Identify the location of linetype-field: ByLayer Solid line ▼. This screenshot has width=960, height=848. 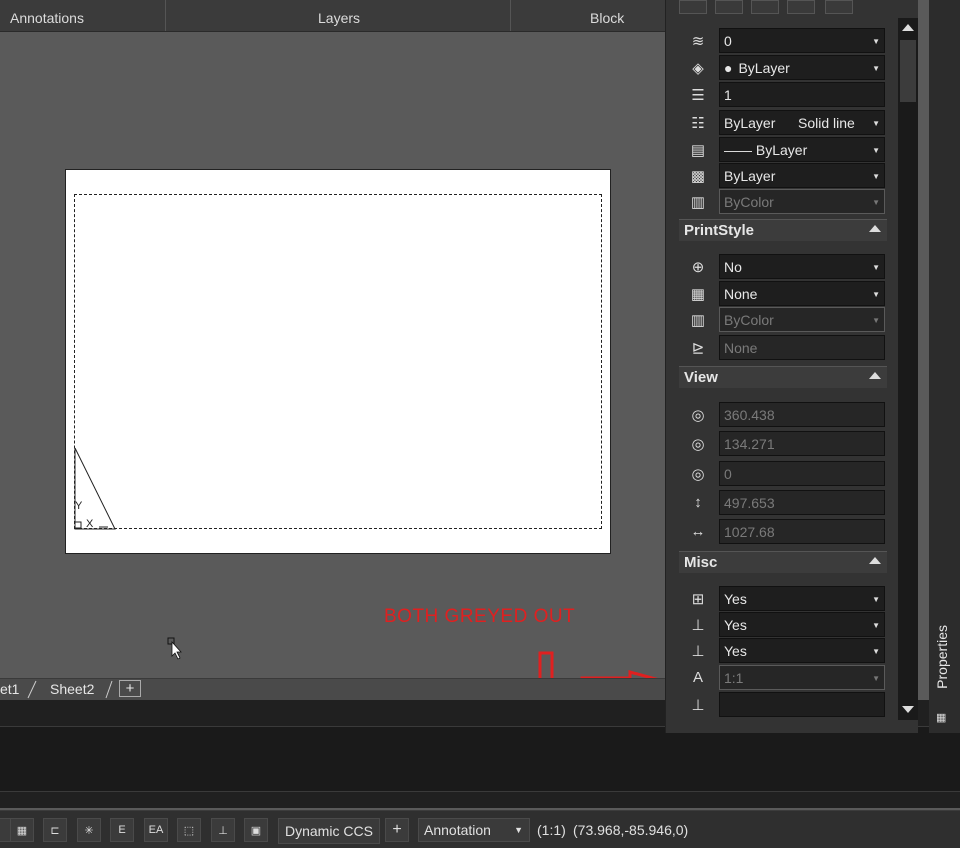
(802, 122).